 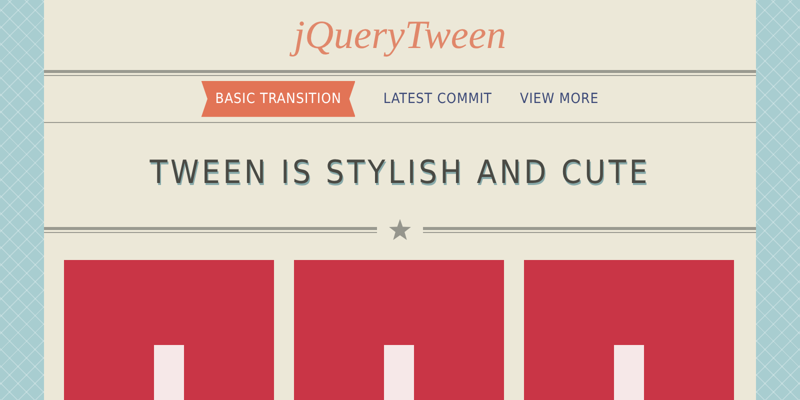 What do you see at coordinates (400, 172) in the screenshot?
I see `heading: TWEEN IS STYLISH AND CUTE` at bounding box center [400, 172].